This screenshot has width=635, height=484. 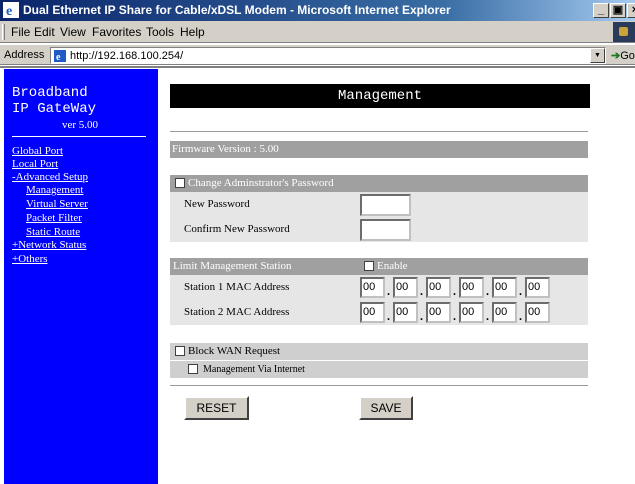 What do you see at coordinates (79, 136) in the screenshot?
I see `sidebar-divider` at bounding box center [79, 136].